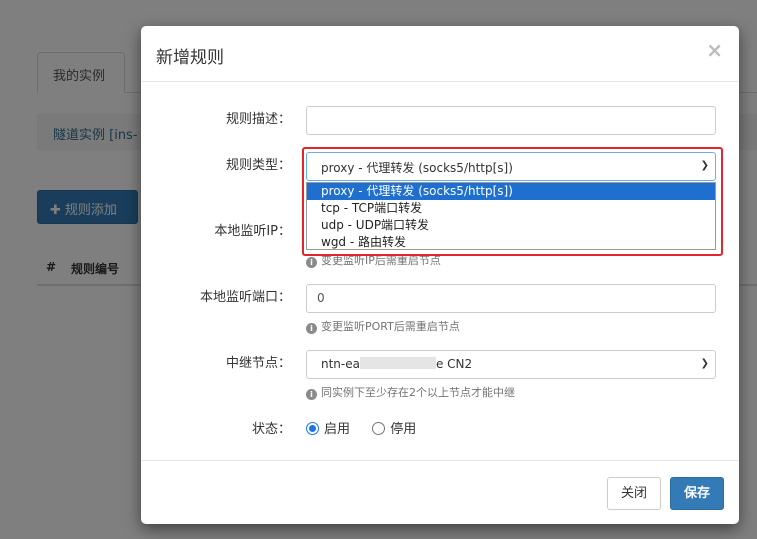  I want to click on status-radio-group: 启用 停用, so click(361, 427).